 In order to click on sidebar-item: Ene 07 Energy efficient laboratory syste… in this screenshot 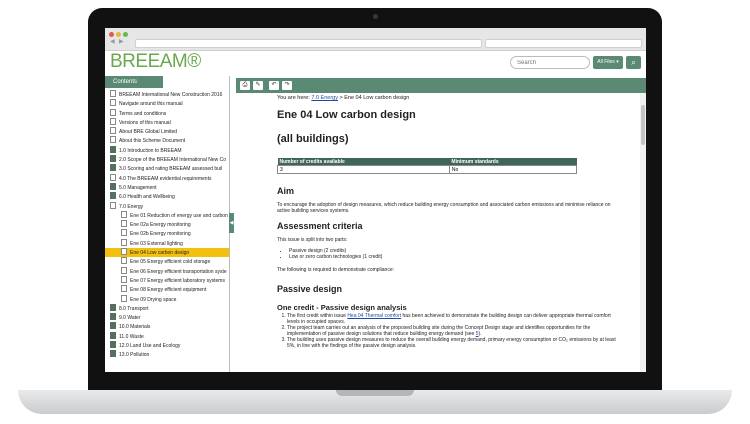, I will do `click(167, 280)`.